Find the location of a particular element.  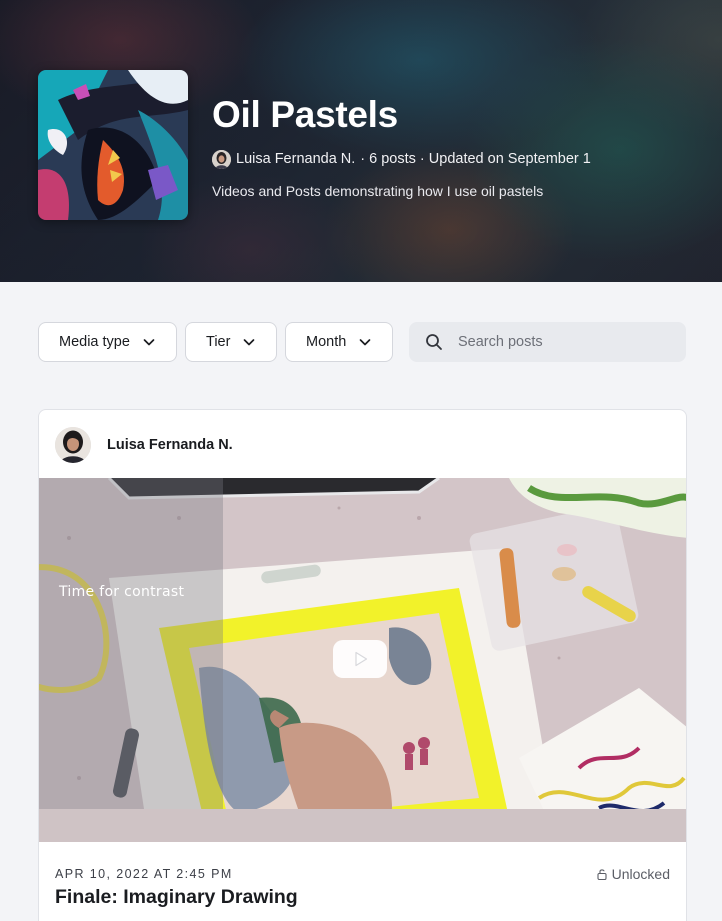

creator-name: Luisa Fernanda N. is located at coordinates (295, 159).